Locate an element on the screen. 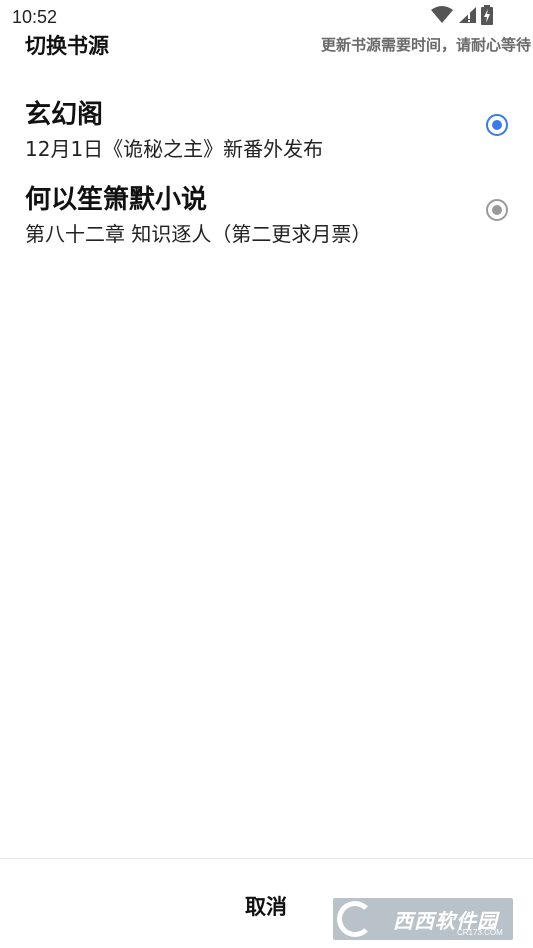 The width and height of the screenshot is (533, 948). watermark-subtext: CR173.COM is located at coordinates (480, 932).